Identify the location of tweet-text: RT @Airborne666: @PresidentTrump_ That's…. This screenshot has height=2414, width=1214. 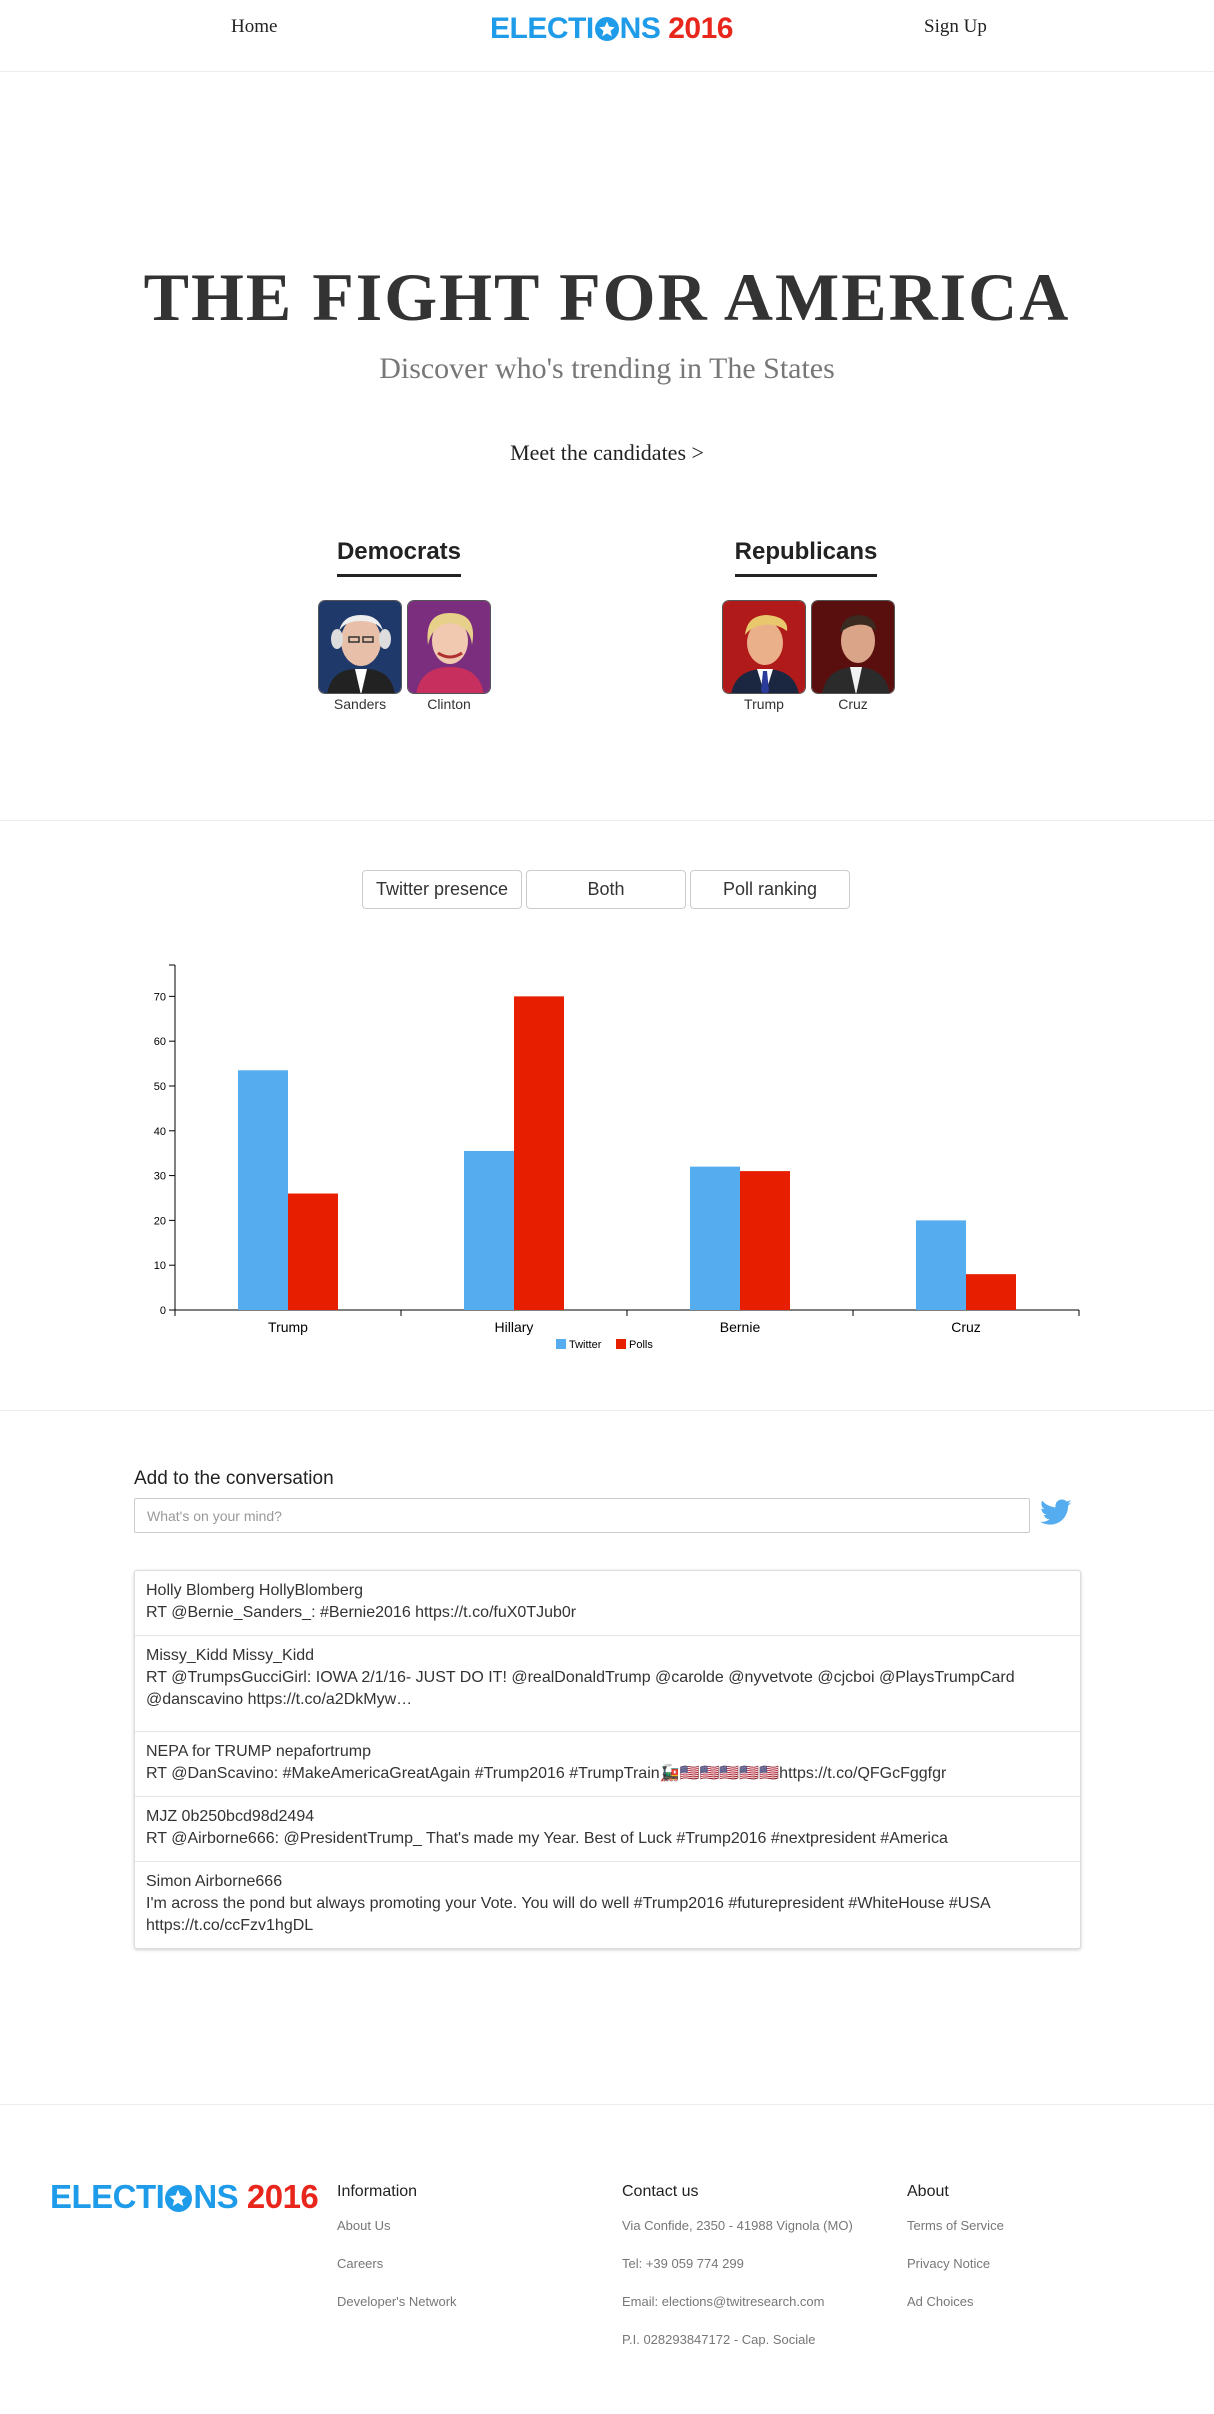
(547, 1838).